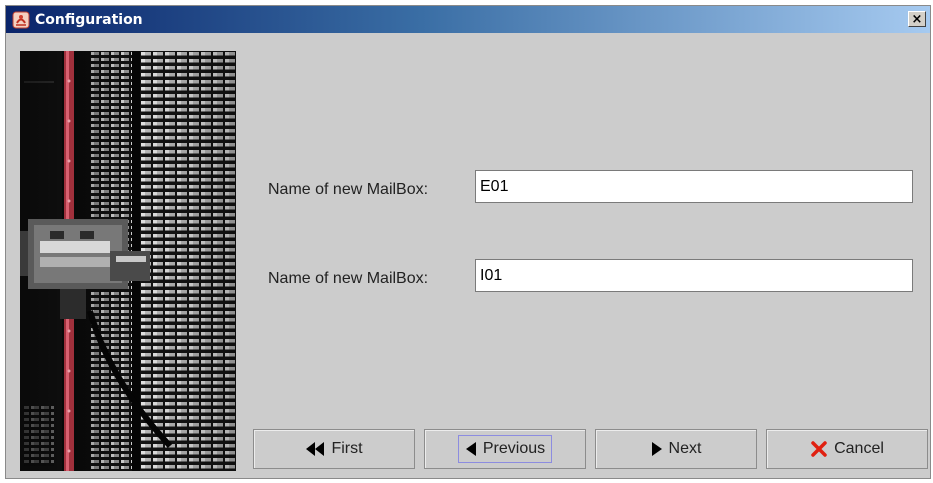 The height and width of the screenshot is (483, 933). I want to click on red-x-icon, so click(819, 449).